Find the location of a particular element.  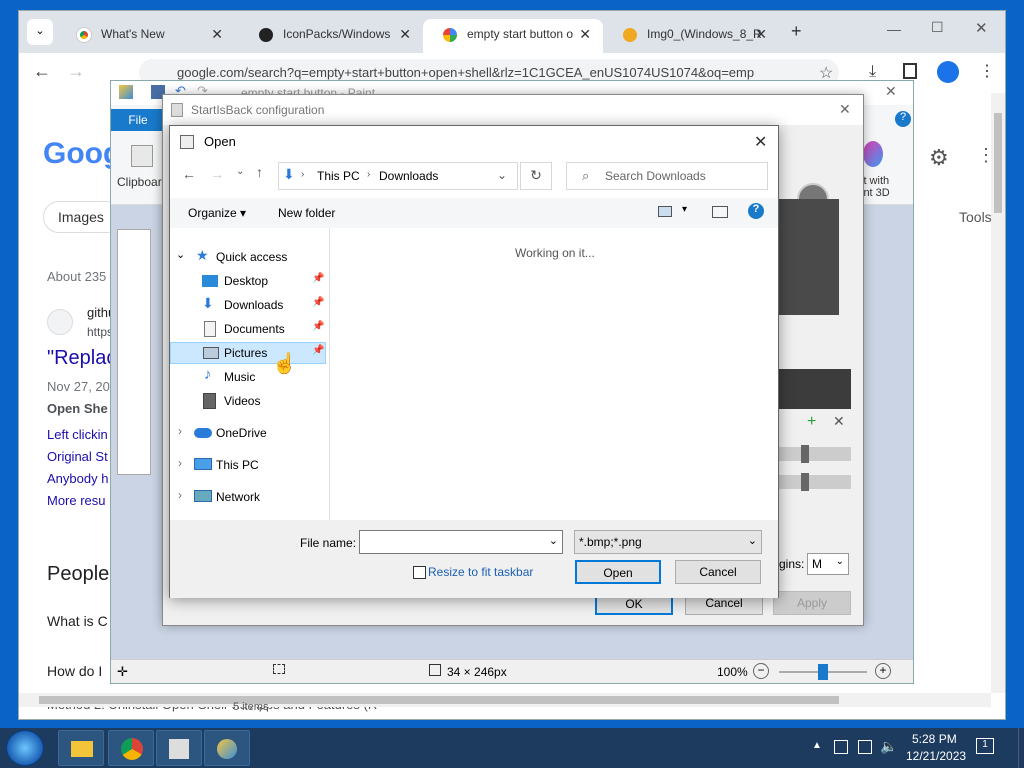

settings-gear-icon: ⚙ is located at coordinates (939, 158).